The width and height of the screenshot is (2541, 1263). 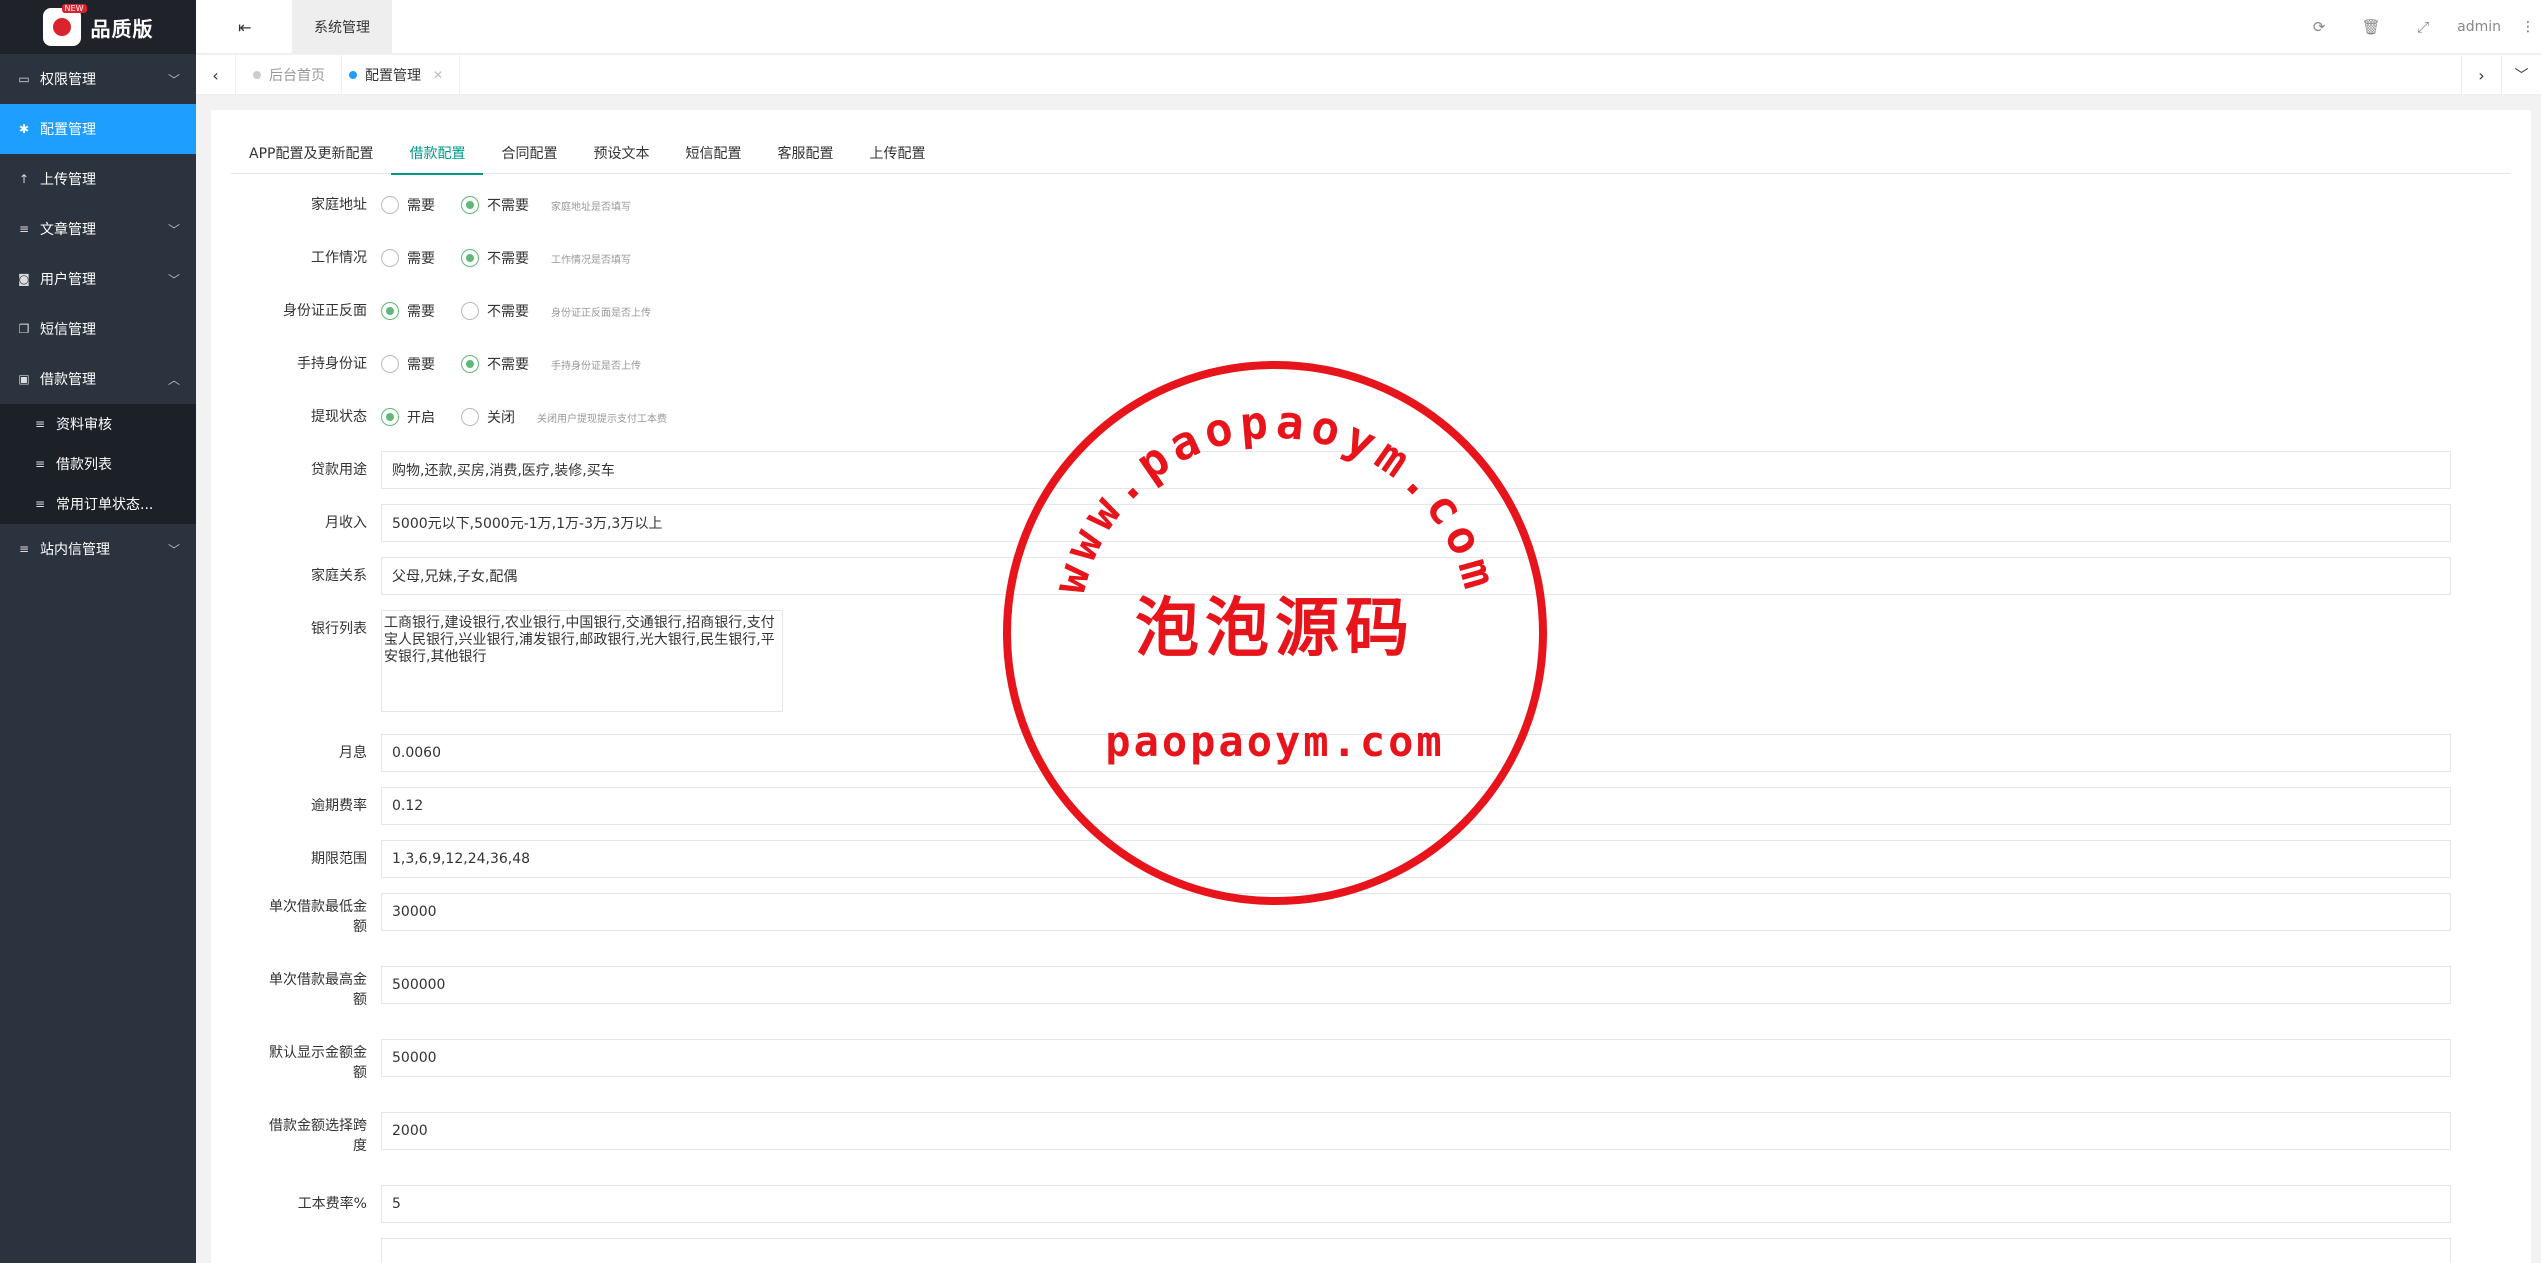 I want to click on tab-preset-text: 预设文本, so click(x=621, y=154).